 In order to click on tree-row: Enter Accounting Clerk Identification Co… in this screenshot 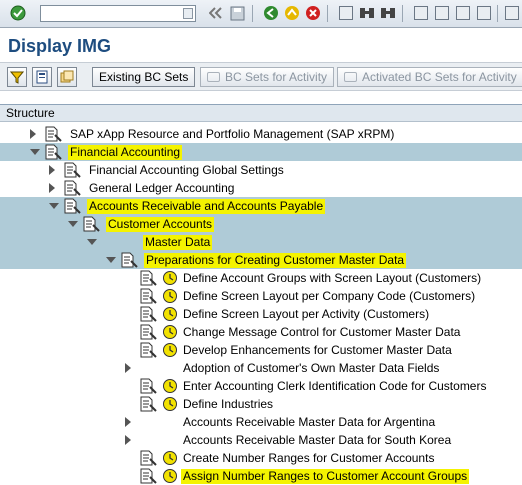, I will do `click(261, 386)`.